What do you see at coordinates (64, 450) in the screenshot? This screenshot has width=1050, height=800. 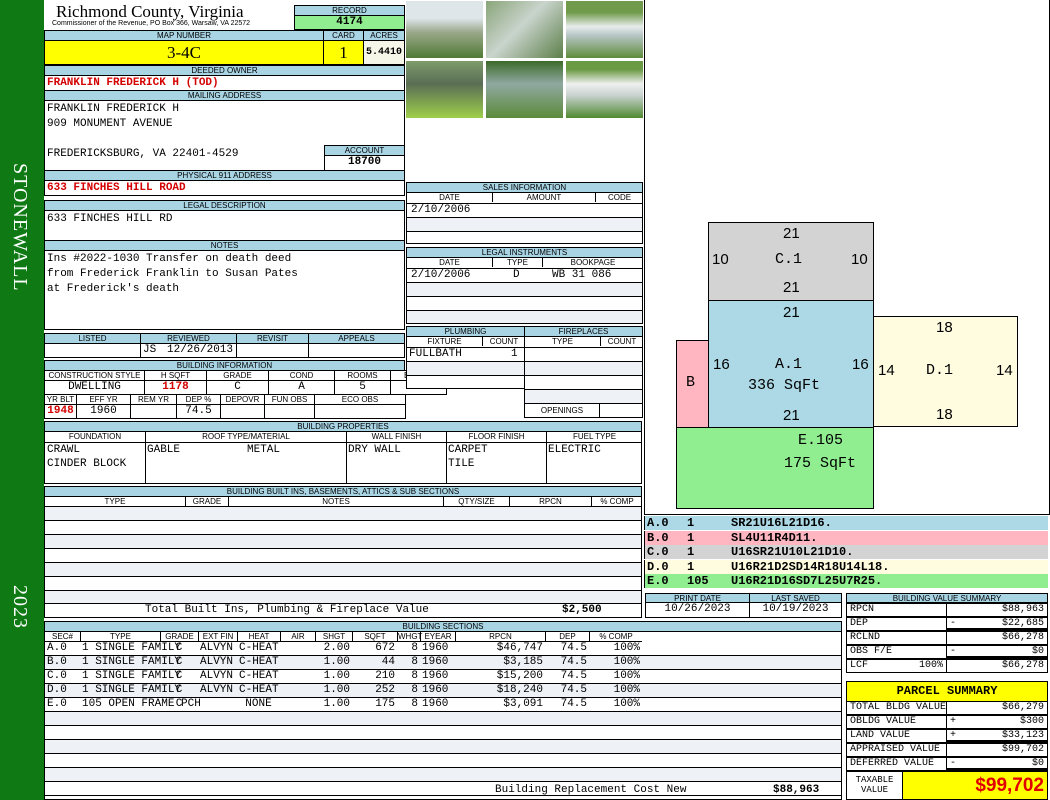 I see `foundation-1: CRAWL` at bounding box center [64, 450].